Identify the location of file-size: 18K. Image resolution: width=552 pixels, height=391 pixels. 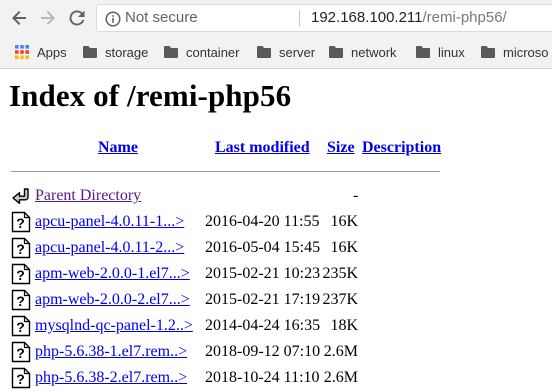
(344, 325).